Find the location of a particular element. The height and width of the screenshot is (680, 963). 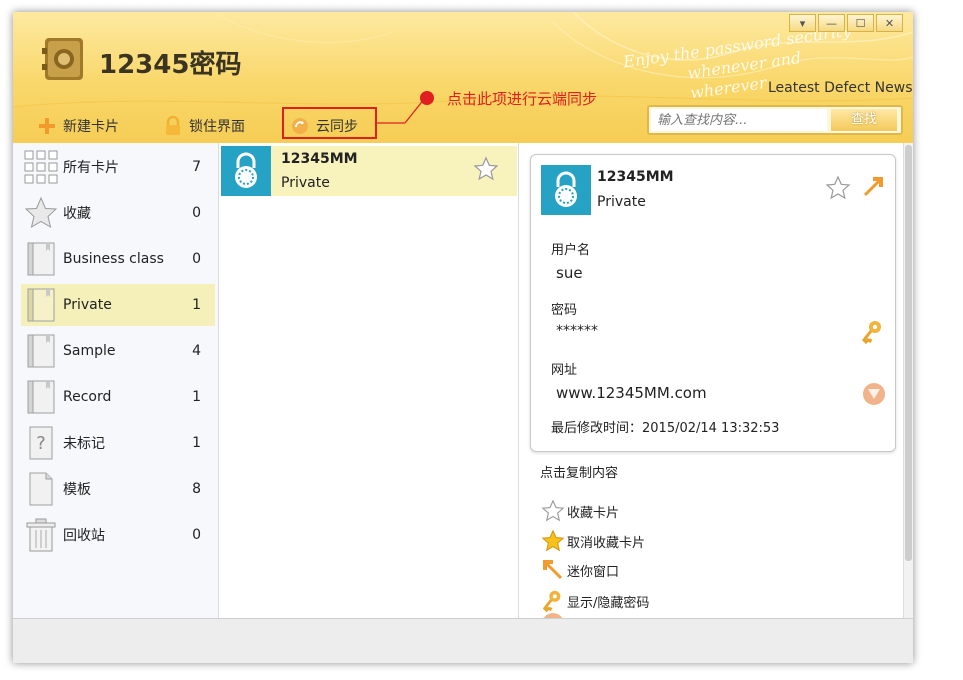

menu-dropdown-button: ▾ is located at coordinates (802, 23).